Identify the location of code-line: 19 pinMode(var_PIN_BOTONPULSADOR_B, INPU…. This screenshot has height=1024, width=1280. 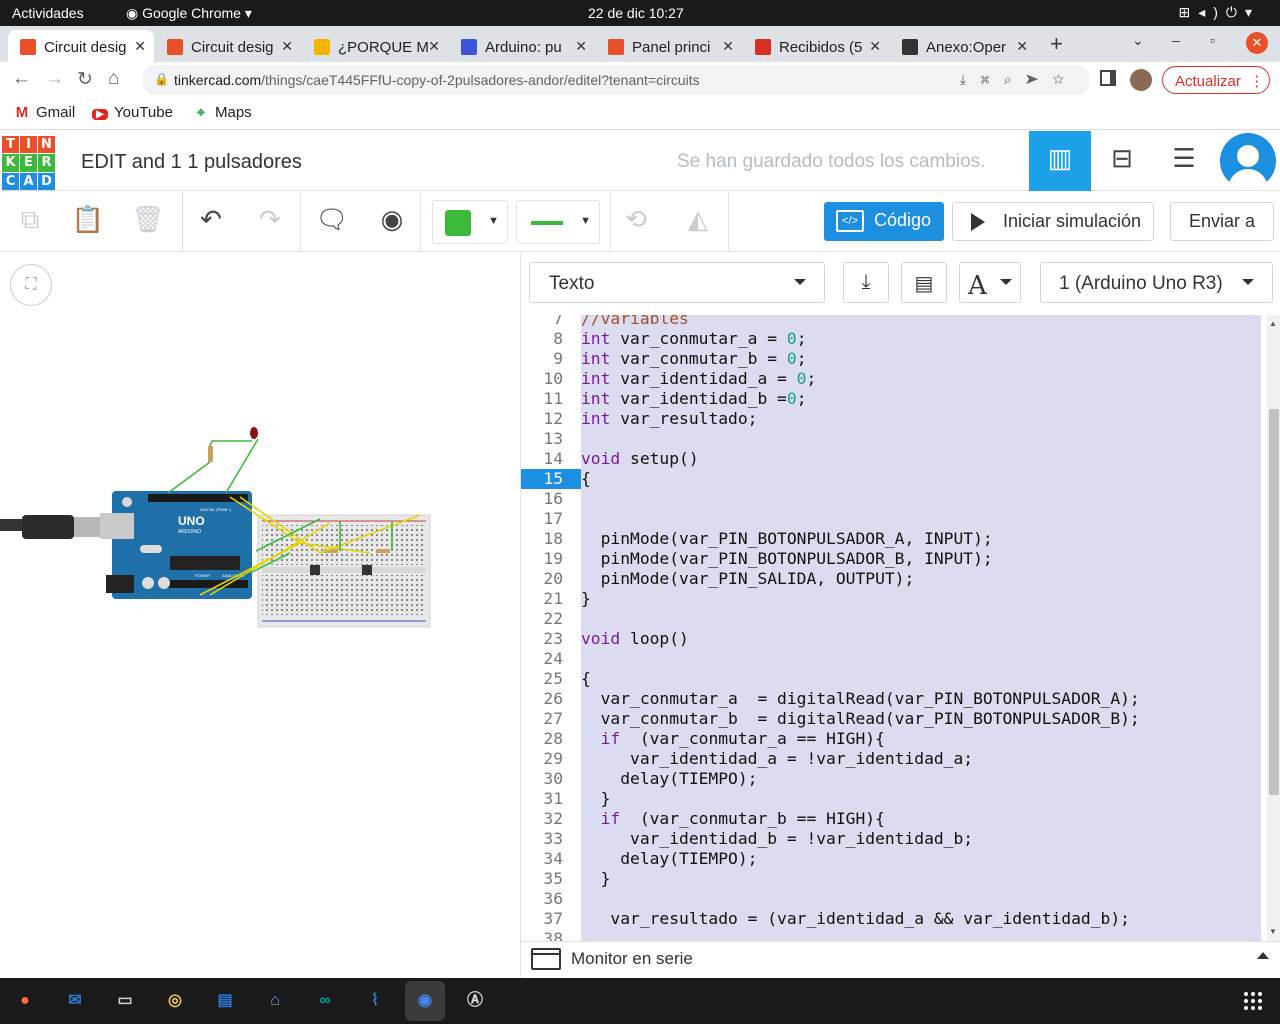
(891, 559).